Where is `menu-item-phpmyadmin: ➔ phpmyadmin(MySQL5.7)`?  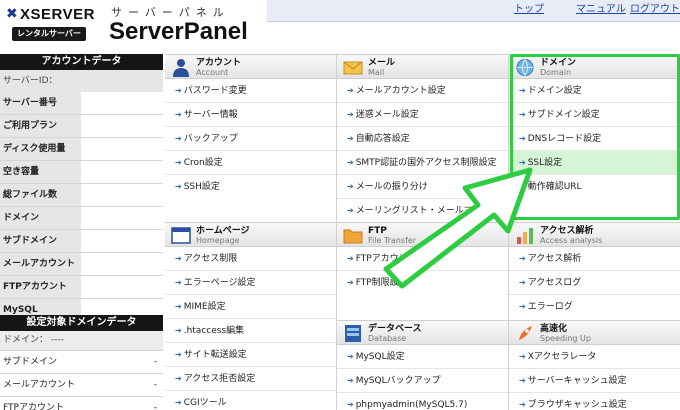 menu-item-phpmyadmin: ➔ phpmyadmin(MySQL5.7) is located at coordinates (422, 401).